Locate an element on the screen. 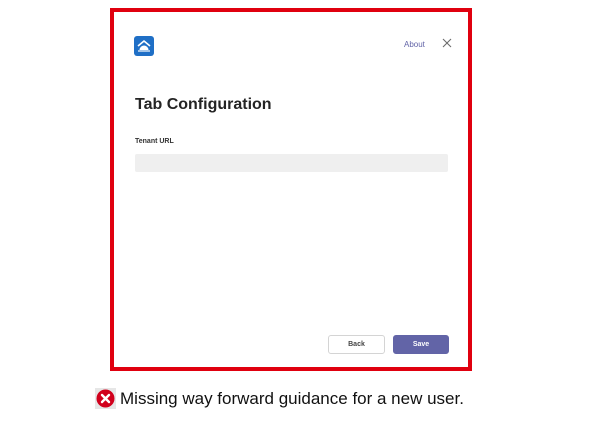 The image size is (592, 437). app-logo-icon is located at coordinates (144, 46).